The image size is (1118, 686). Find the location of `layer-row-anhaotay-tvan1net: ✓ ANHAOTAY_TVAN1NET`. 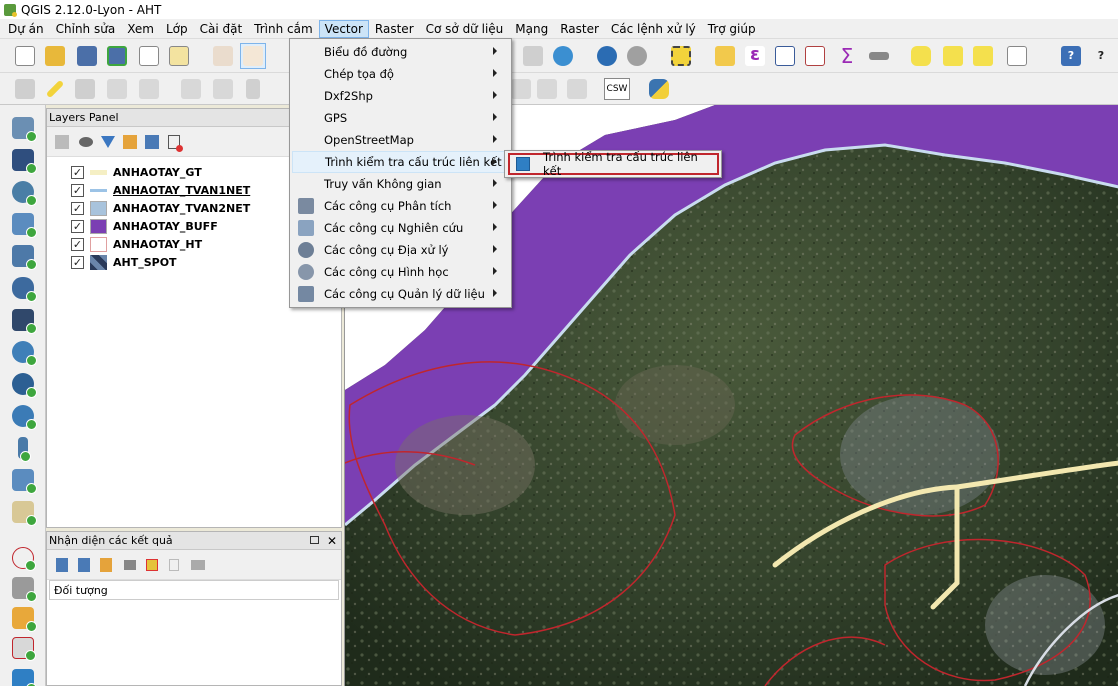

layer-row-anhaotay-tvan1net: ✓ ANHAOTAY_TVAN1NET is located at coordinates (160, 190).